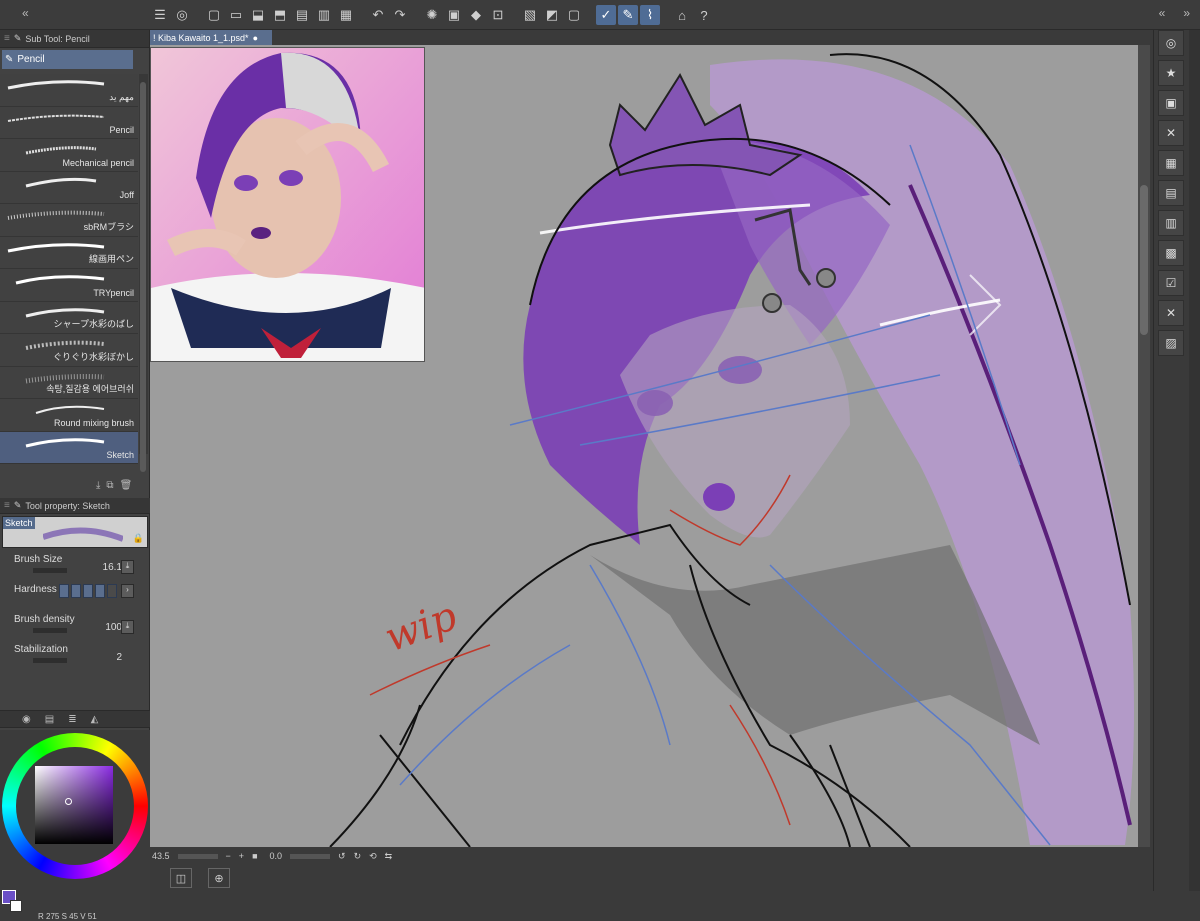  Describe the element at coordinates (704, 15) in the screenshot. I see `help-icon: ?` at that location.